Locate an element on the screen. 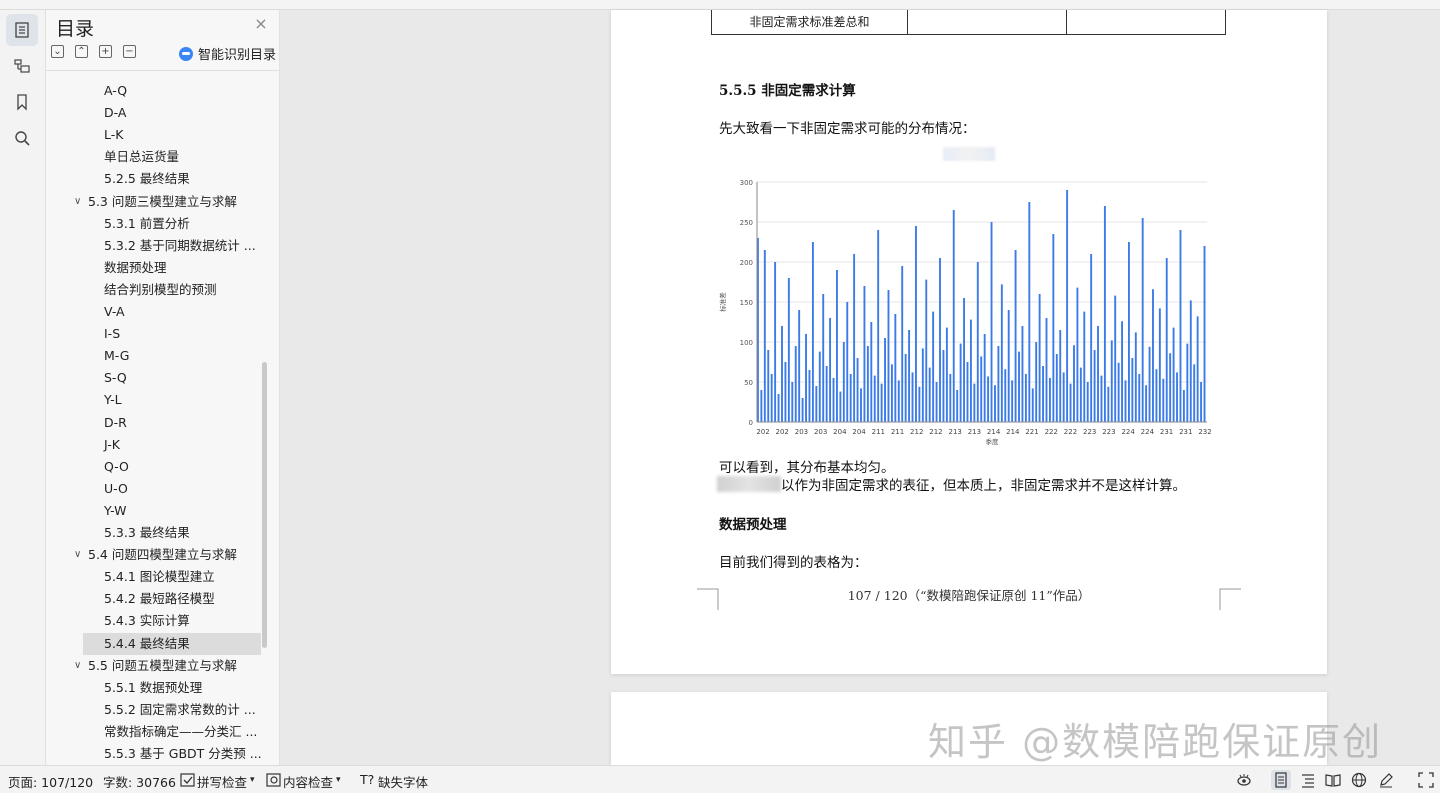 This screenshot has height=793, width=1440. y-tick-label: 300 is located at coordinates (746, 183).